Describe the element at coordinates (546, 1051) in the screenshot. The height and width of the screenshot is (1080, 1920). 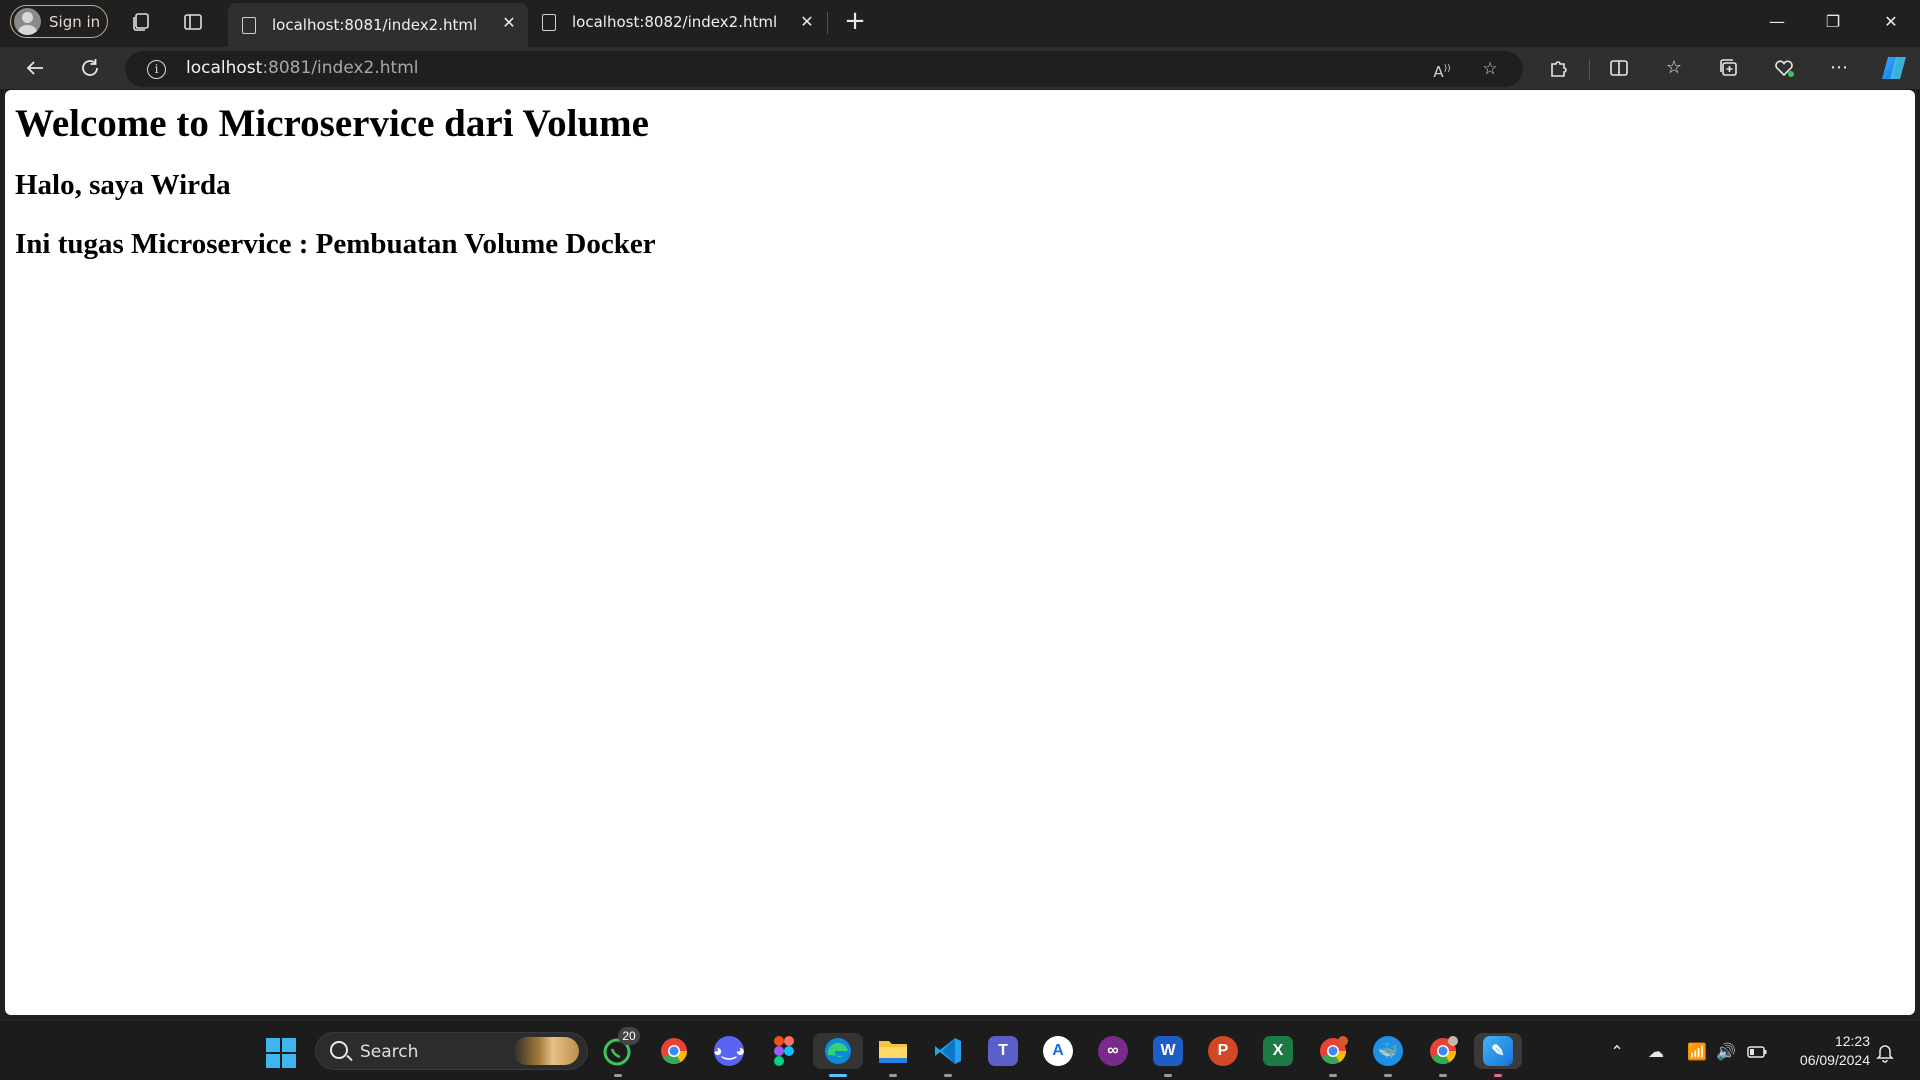
I see `search-highlight-image` at that location.